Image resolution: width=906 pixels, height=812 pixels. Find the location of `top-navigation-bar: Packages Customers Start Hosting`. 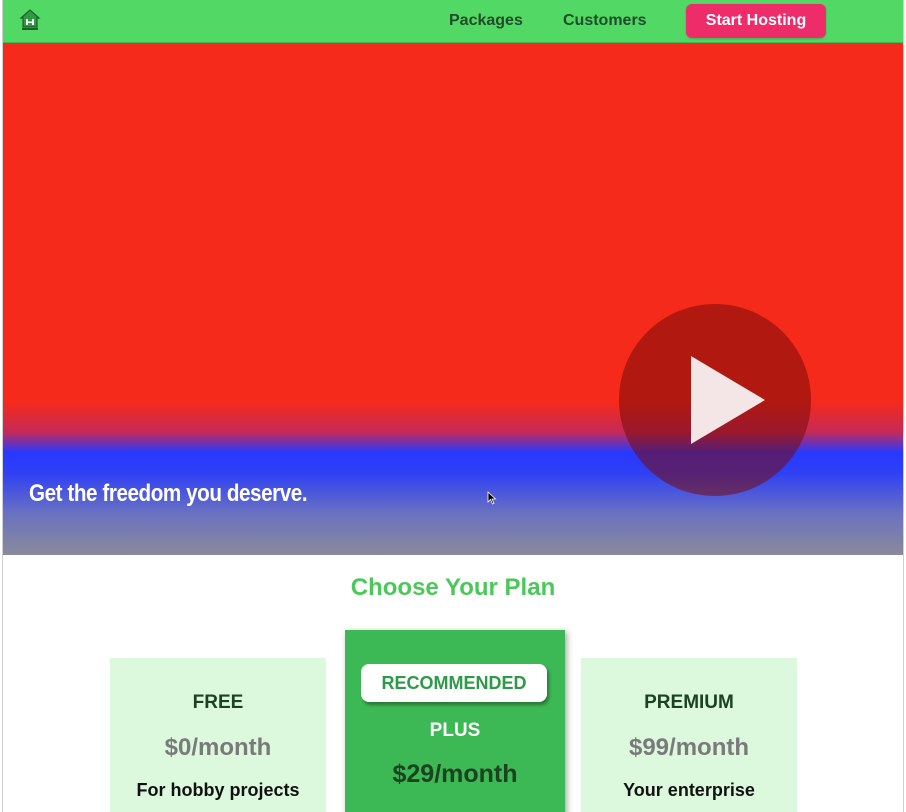

top-navigation-bar: Packages Customers Start Hosting is located at coordinates (453, 21).